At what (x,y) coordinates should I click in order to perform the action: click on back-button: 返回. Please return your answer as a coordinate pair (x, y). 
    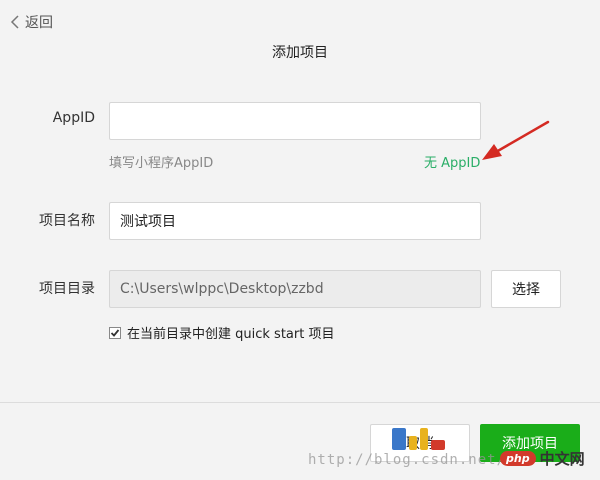
    Looking at the image, I should click on (31, 22).